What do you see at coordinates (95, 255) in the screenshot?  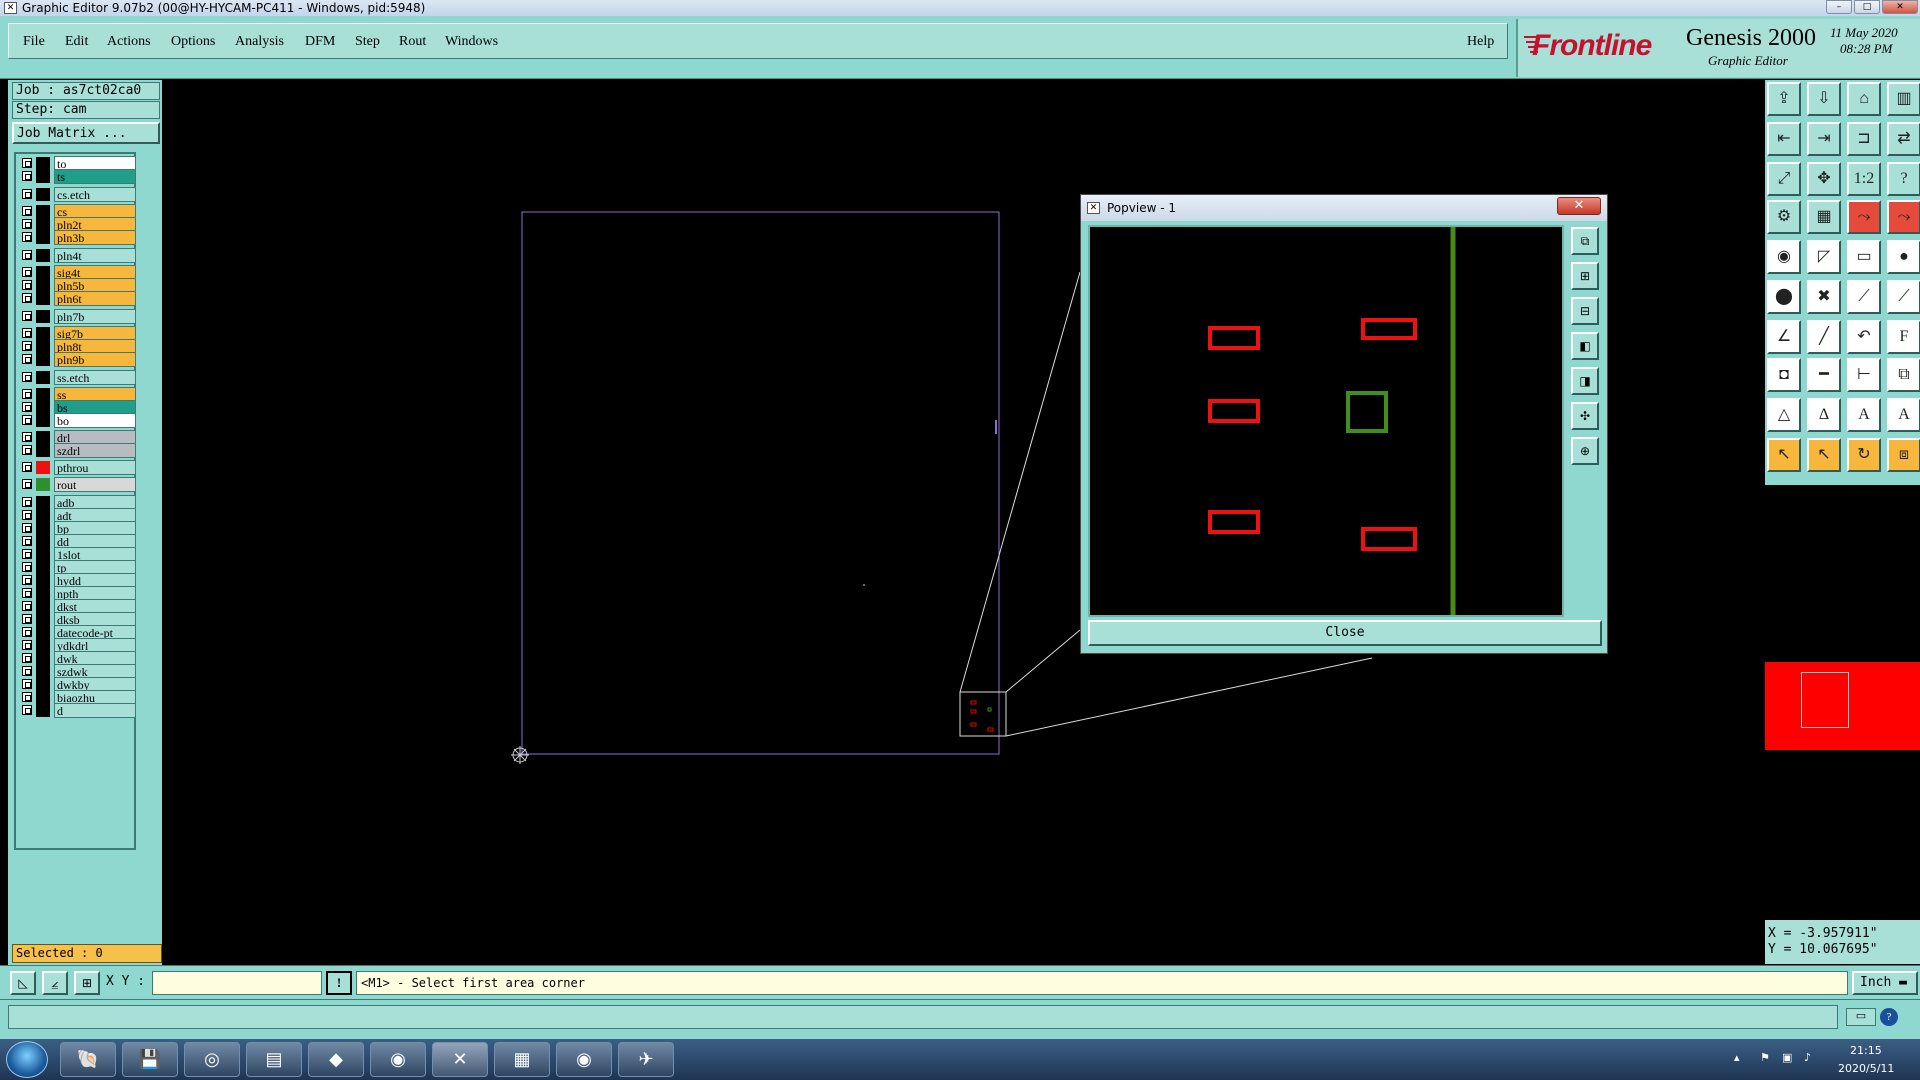 I see `layer-name: pln4t` at bounding box center [95, 255].